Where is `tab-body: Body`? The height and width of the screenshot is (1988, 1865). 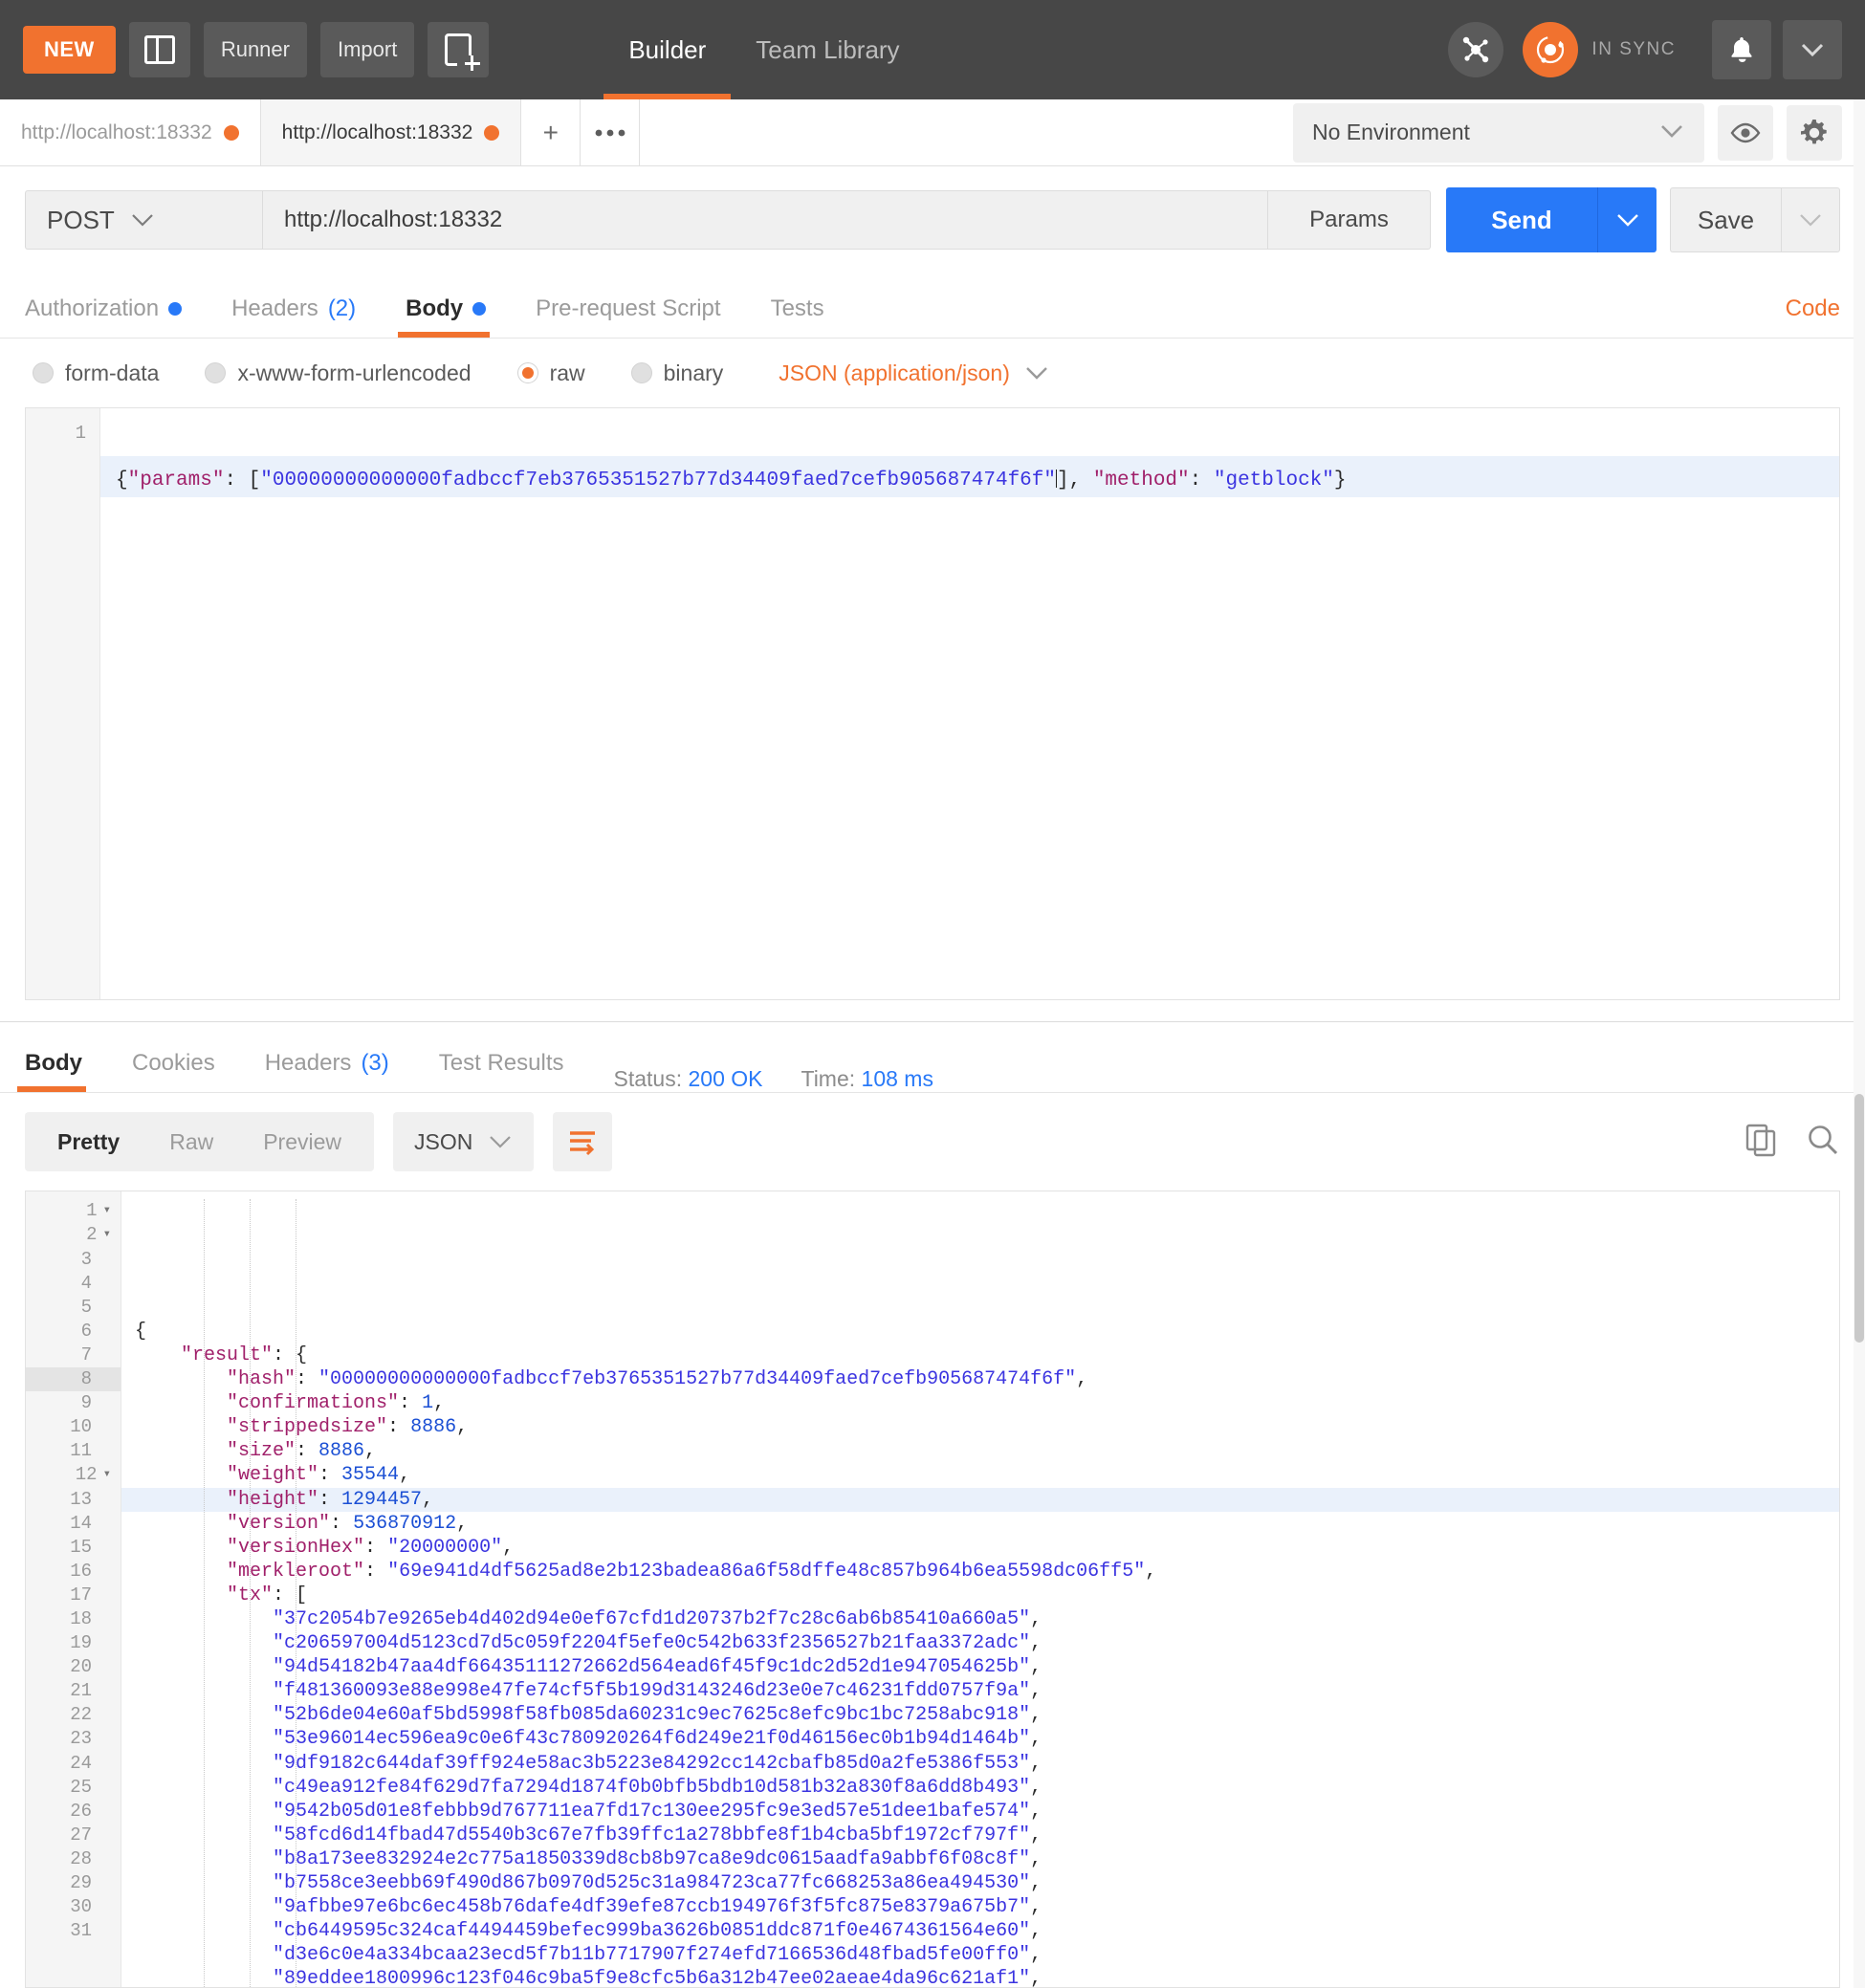 tab-body: Body is located at coordinates (444, 316).